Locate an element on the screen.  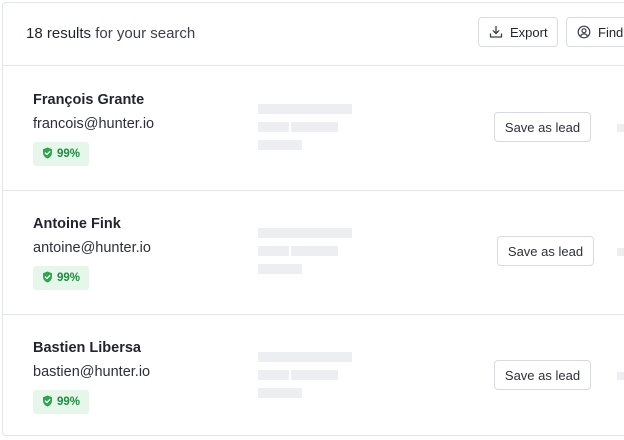
download-tray-icon is located at coordinates (496, 32).